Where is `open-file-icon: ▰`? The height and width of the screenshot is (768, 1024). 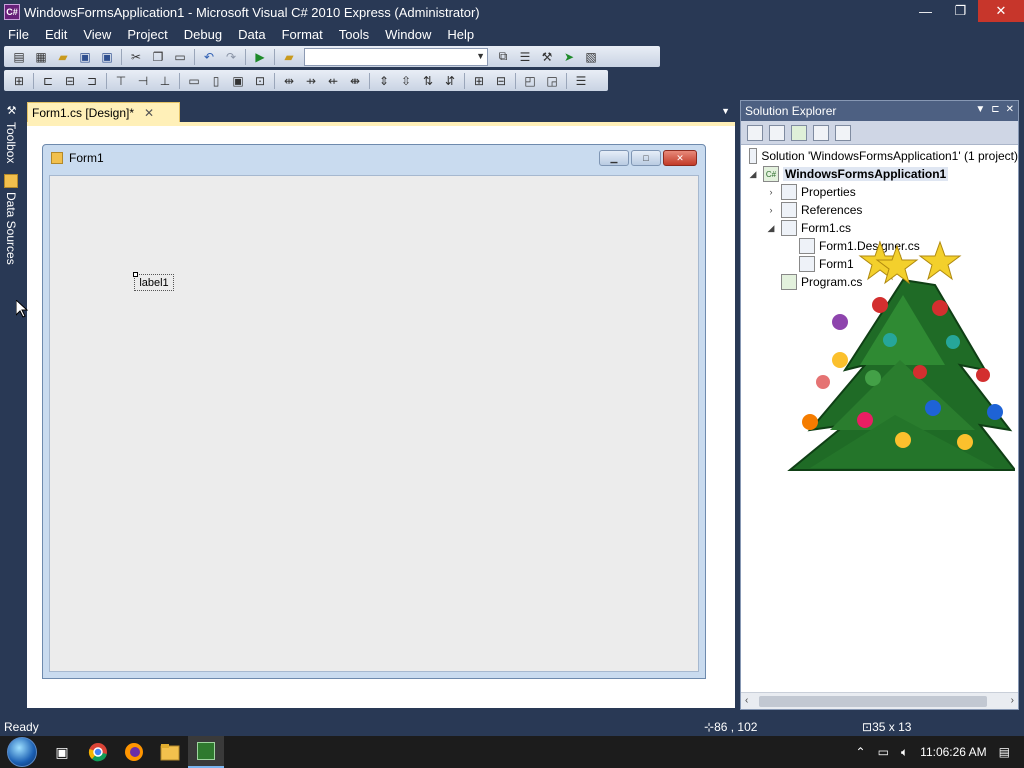
open-file-icon: ▰ is located at coordinates (63, 57).